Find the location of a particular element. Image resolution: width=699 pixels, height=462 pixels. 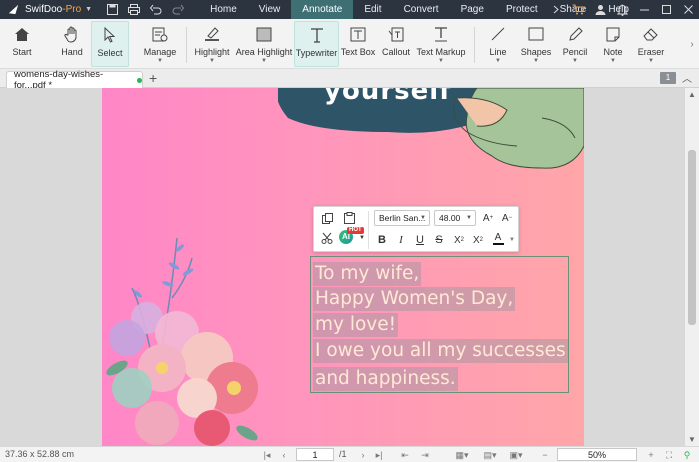

hand-button: Hand is located at coordinates (72, 44).